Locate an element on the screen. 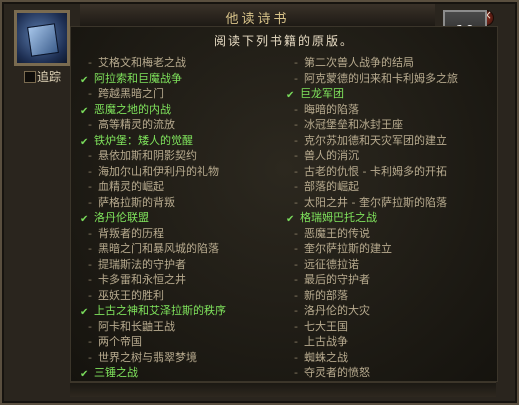 The width and height of the screenshot is (519, 405). objective-text: 克尔苏加德和天灾军团的建立 is located at coordinates (375, 140).